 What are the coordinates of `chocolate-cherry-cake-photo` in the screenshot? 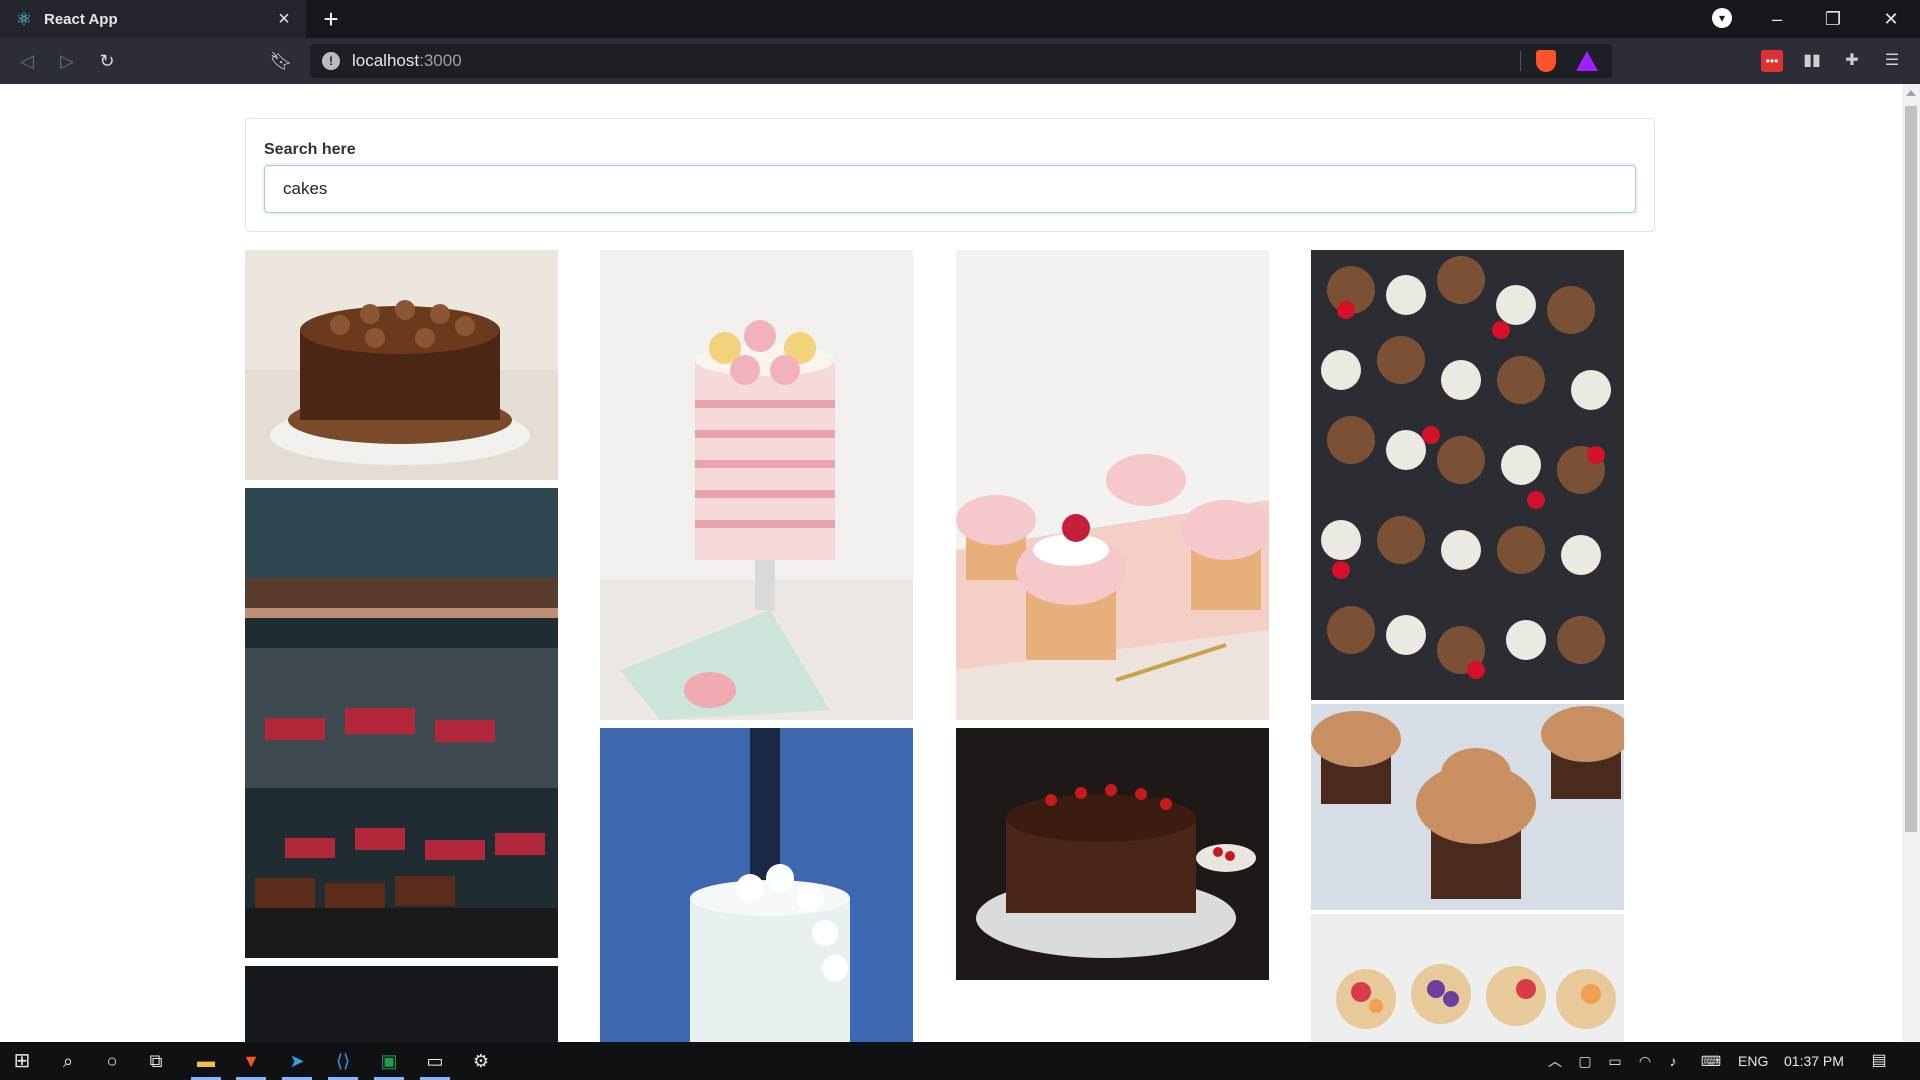 It's located at (1112, 854).